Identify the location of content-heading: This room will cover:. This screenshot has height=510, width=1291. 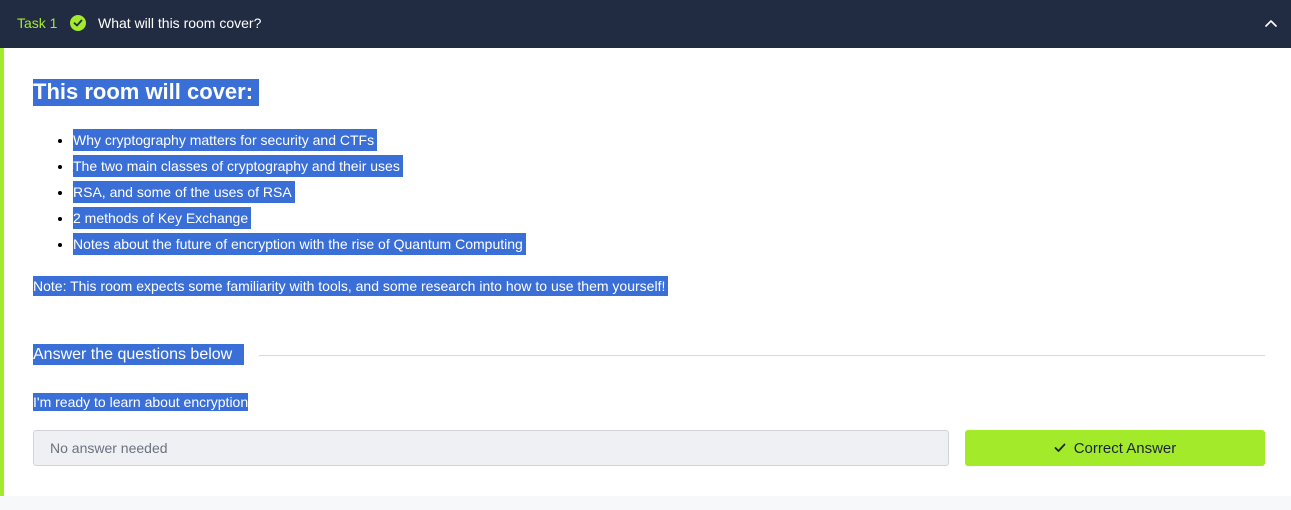
(146, 92).